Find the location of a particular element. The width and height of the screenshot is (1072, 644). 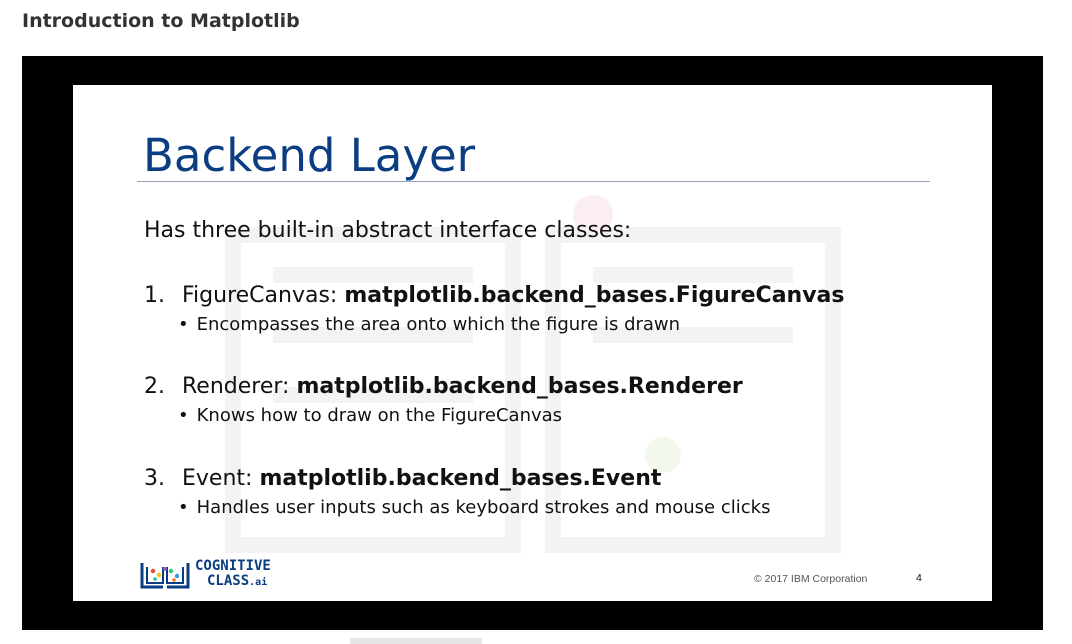

item-code: matplotlib.backend_bases.FigureCanvas is located at coordinates (594, 295).